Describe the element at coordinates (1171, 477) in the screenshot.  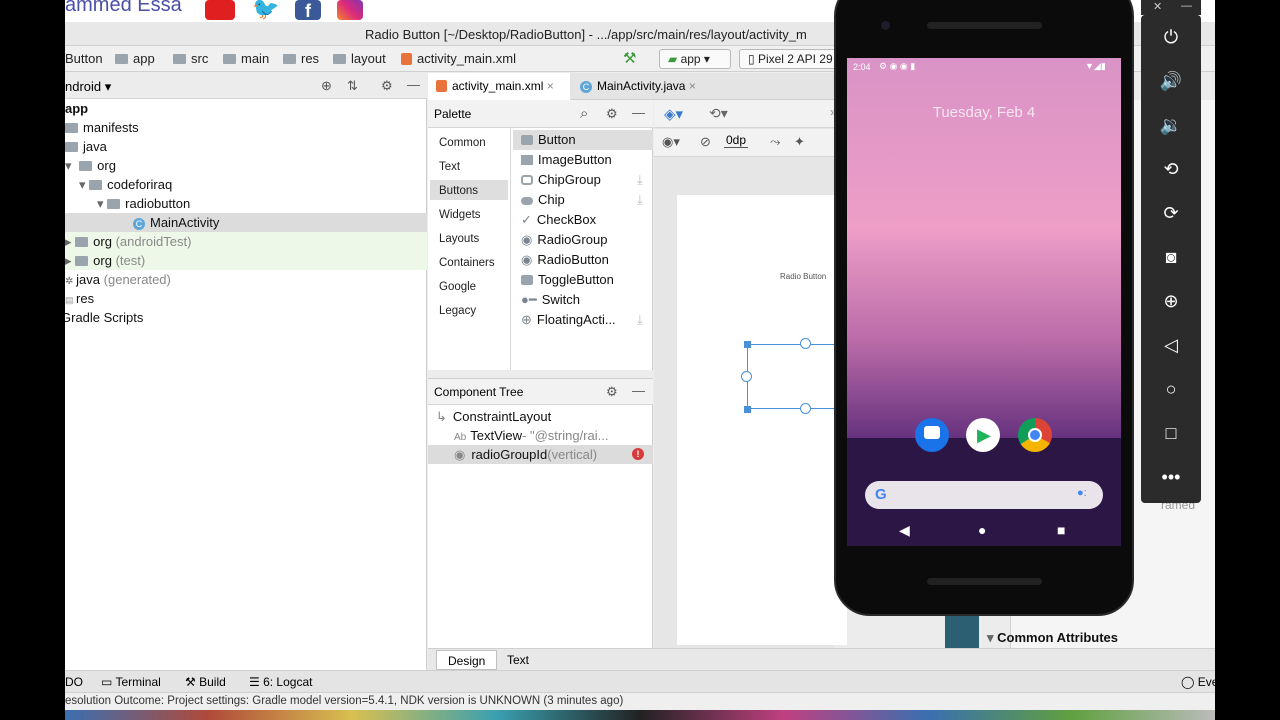
I see `more-icon: •••` at that location.